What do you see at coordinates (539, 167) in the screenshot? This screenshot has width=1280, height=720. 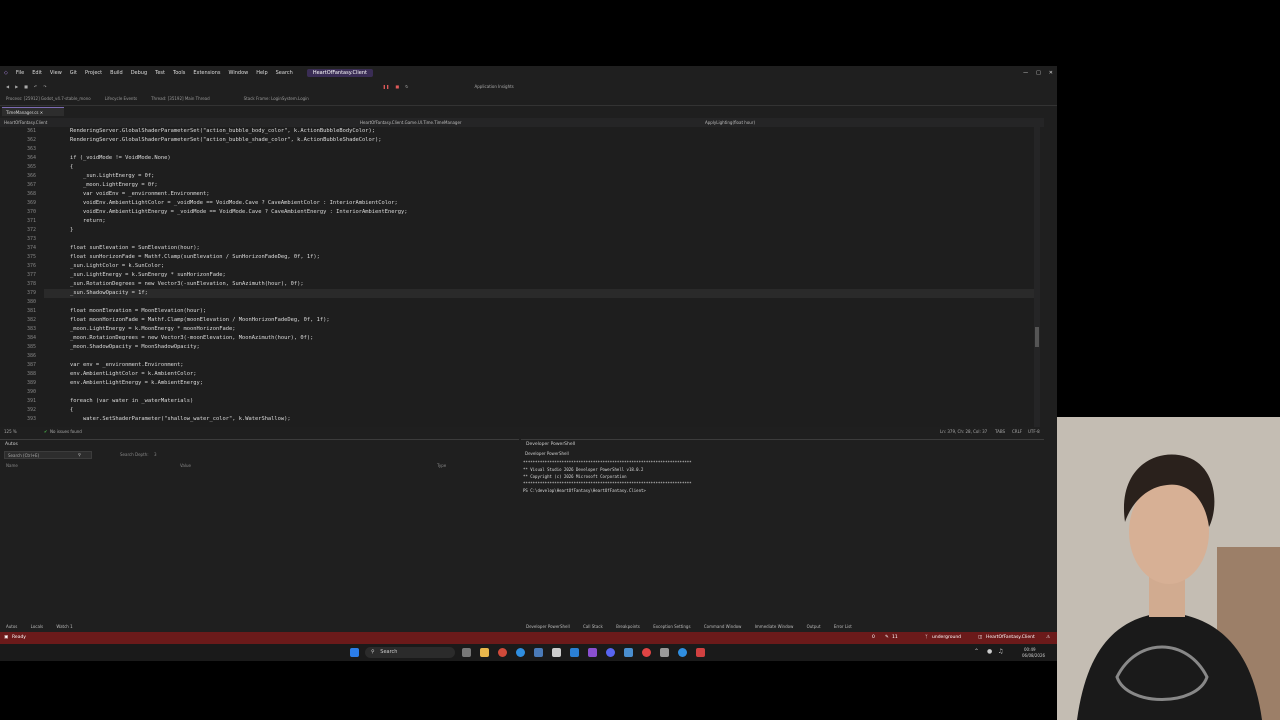 I see `code-line: {` at bounding box center [539, 167].